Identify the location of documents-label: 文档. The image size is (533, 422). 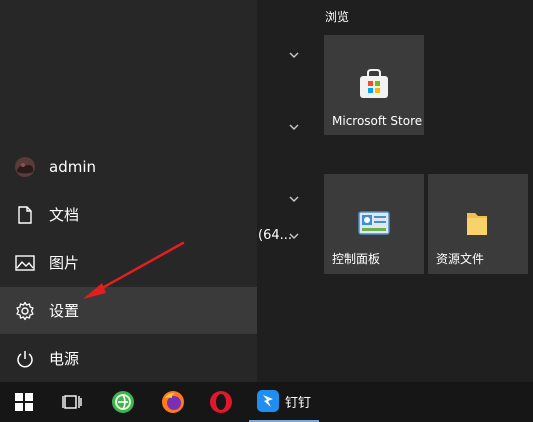
(64, 215).